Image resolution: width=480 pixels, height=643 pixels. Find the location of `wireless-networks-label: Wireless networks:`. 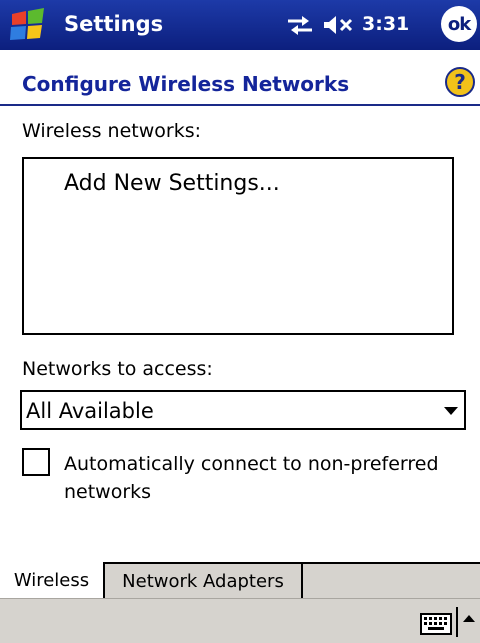

wireless-networks-label: Wireless networks: is located at coordinates (111, 131).